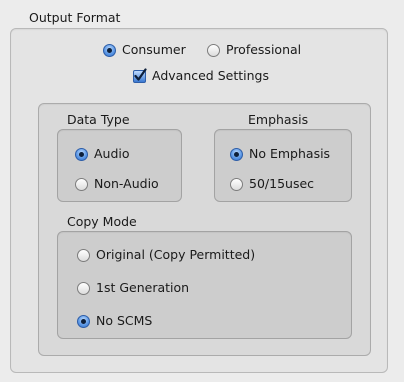 The height and width of the screenshot is (382, 404). I want to click on emphasis-group, so click(283, 165).